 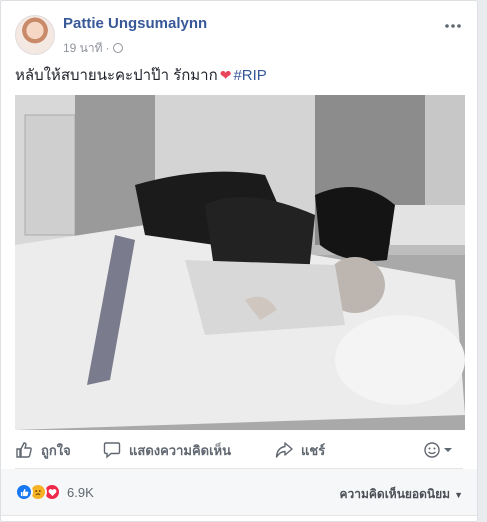 I want to click on caret-down-icon: ▼, so click(x=458, y=495).